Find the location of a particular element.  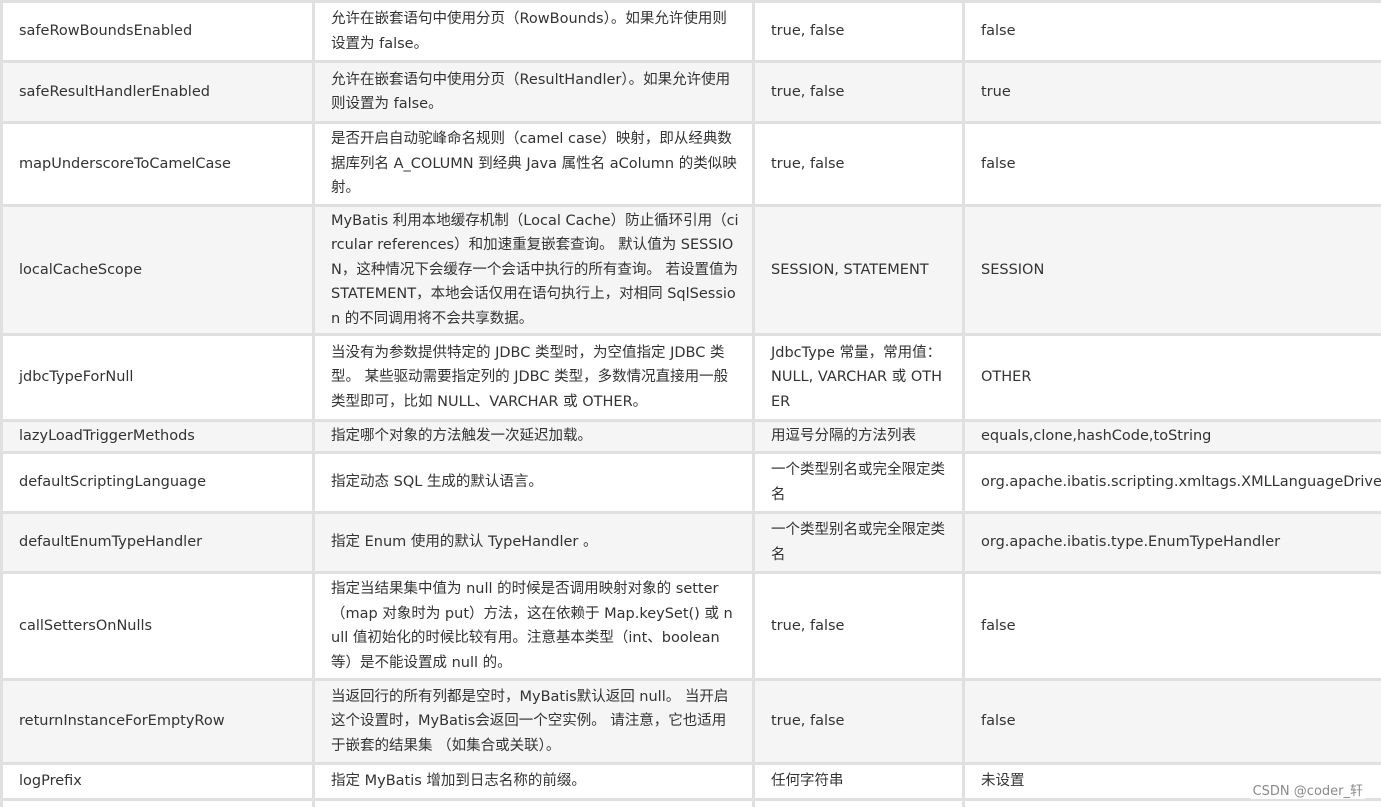

setting-description-cell: 指定 Enum 使用的默认 TypeHandler 。 is located at coordinates (533, 542).